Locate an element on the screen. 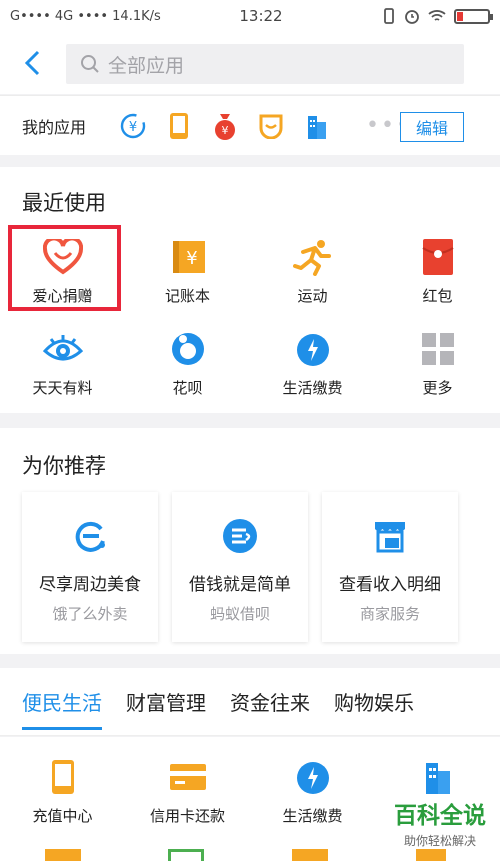 This screenshot has width=500, height=861. alarm-icon is located at coordinates (412, 17).